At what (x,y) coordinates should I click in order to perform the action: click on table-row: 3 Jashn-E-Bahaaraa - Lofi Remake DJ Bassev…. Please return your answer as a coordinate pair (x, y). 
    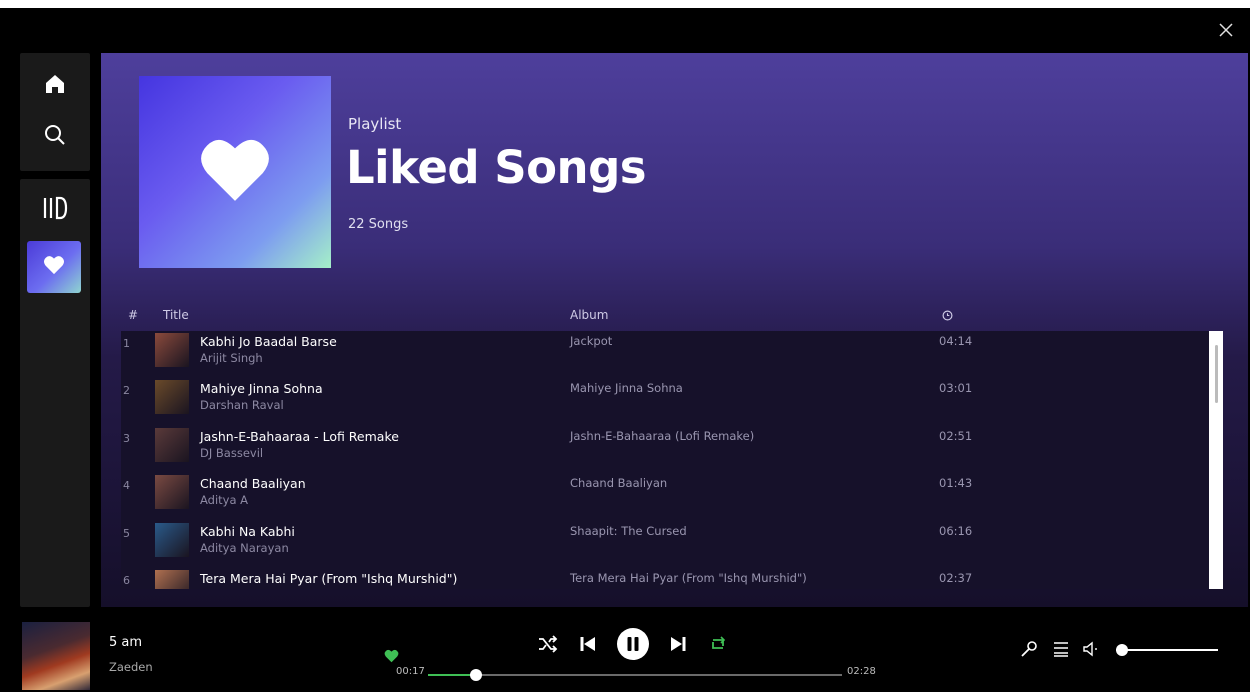
    Looking at the image, I should click on (665, 449).